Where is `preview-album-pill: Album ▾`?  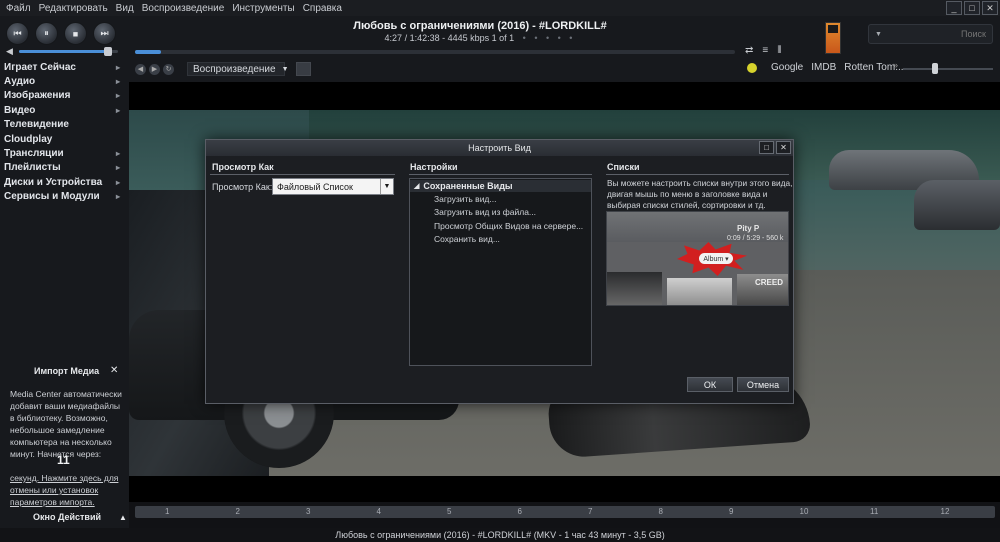 preview-album-pill: Album ▾ is located at coordinates (716, 258).